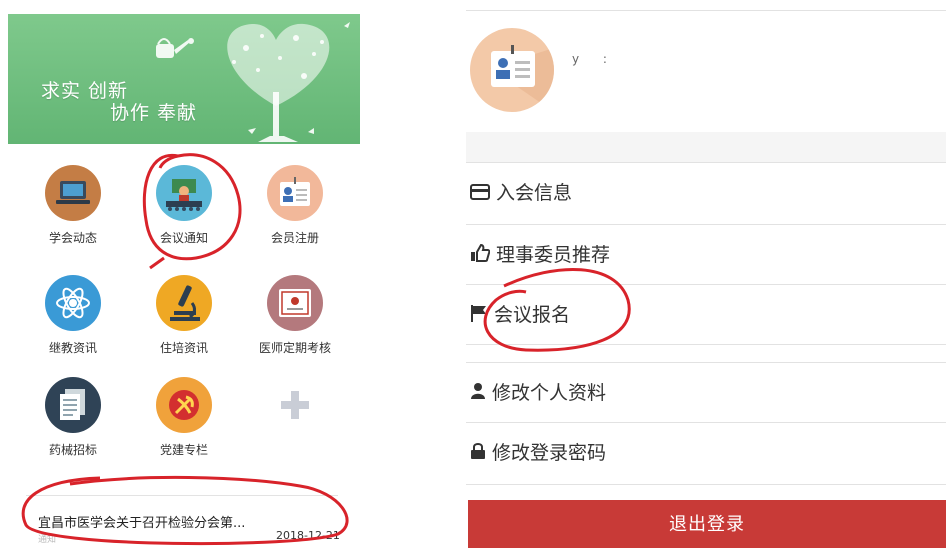 This screenshot has width=946, height=548. I want to click on grid-item-society-news: 学会动态, so click(73, 205).